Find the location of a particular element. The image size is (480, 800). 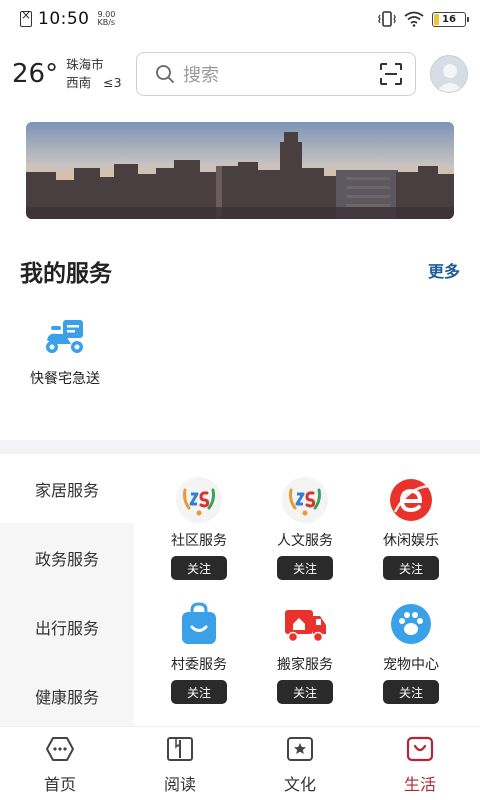

weather-widget: 26° 珠海市 西南 ≤3 is located at coordinates (73, 74).